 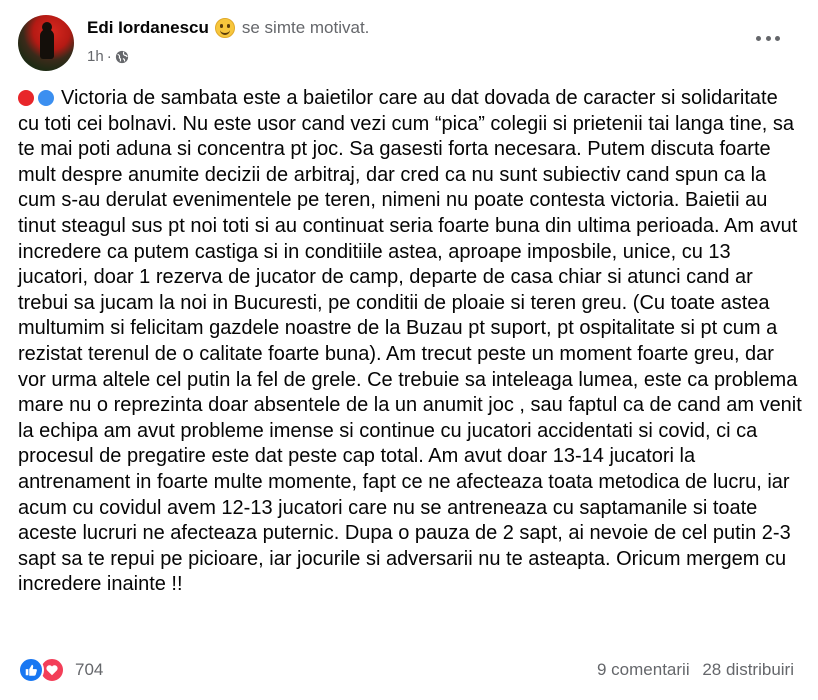 I want to click on blue-circle-icon, so click(x=46, y=98).